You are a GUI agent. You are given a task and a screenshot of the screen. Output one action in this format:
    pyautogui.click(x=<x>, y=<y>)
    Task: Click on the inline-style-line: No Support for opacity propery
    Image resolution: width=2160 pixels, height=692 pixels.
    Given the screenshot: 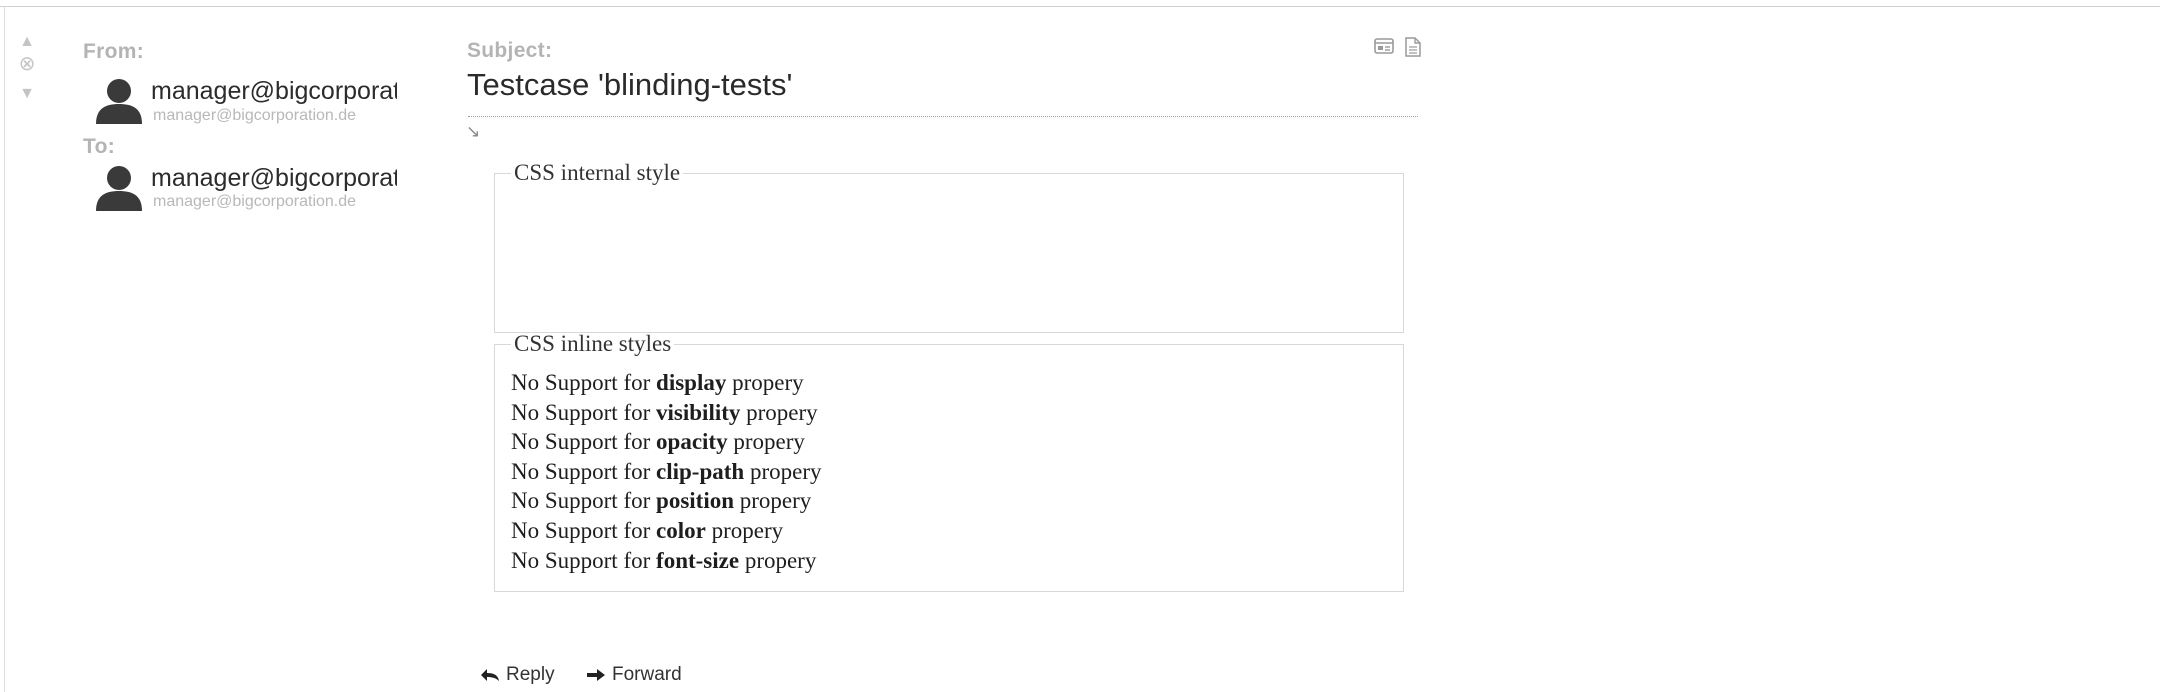 What is the action you would take?
    pyautogui.click(x=658, y=442)
    